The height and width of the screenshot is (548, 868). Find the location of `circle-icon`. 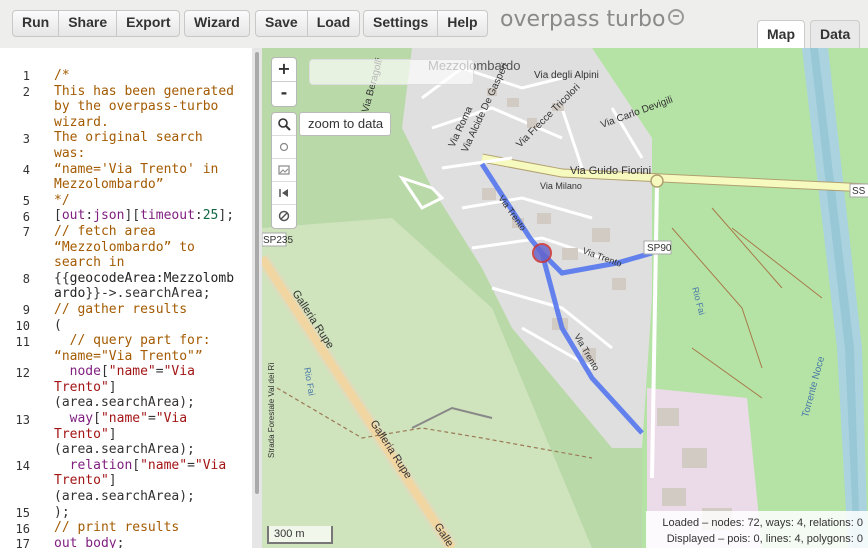

circle-icon is located at coordinates (284, 147).